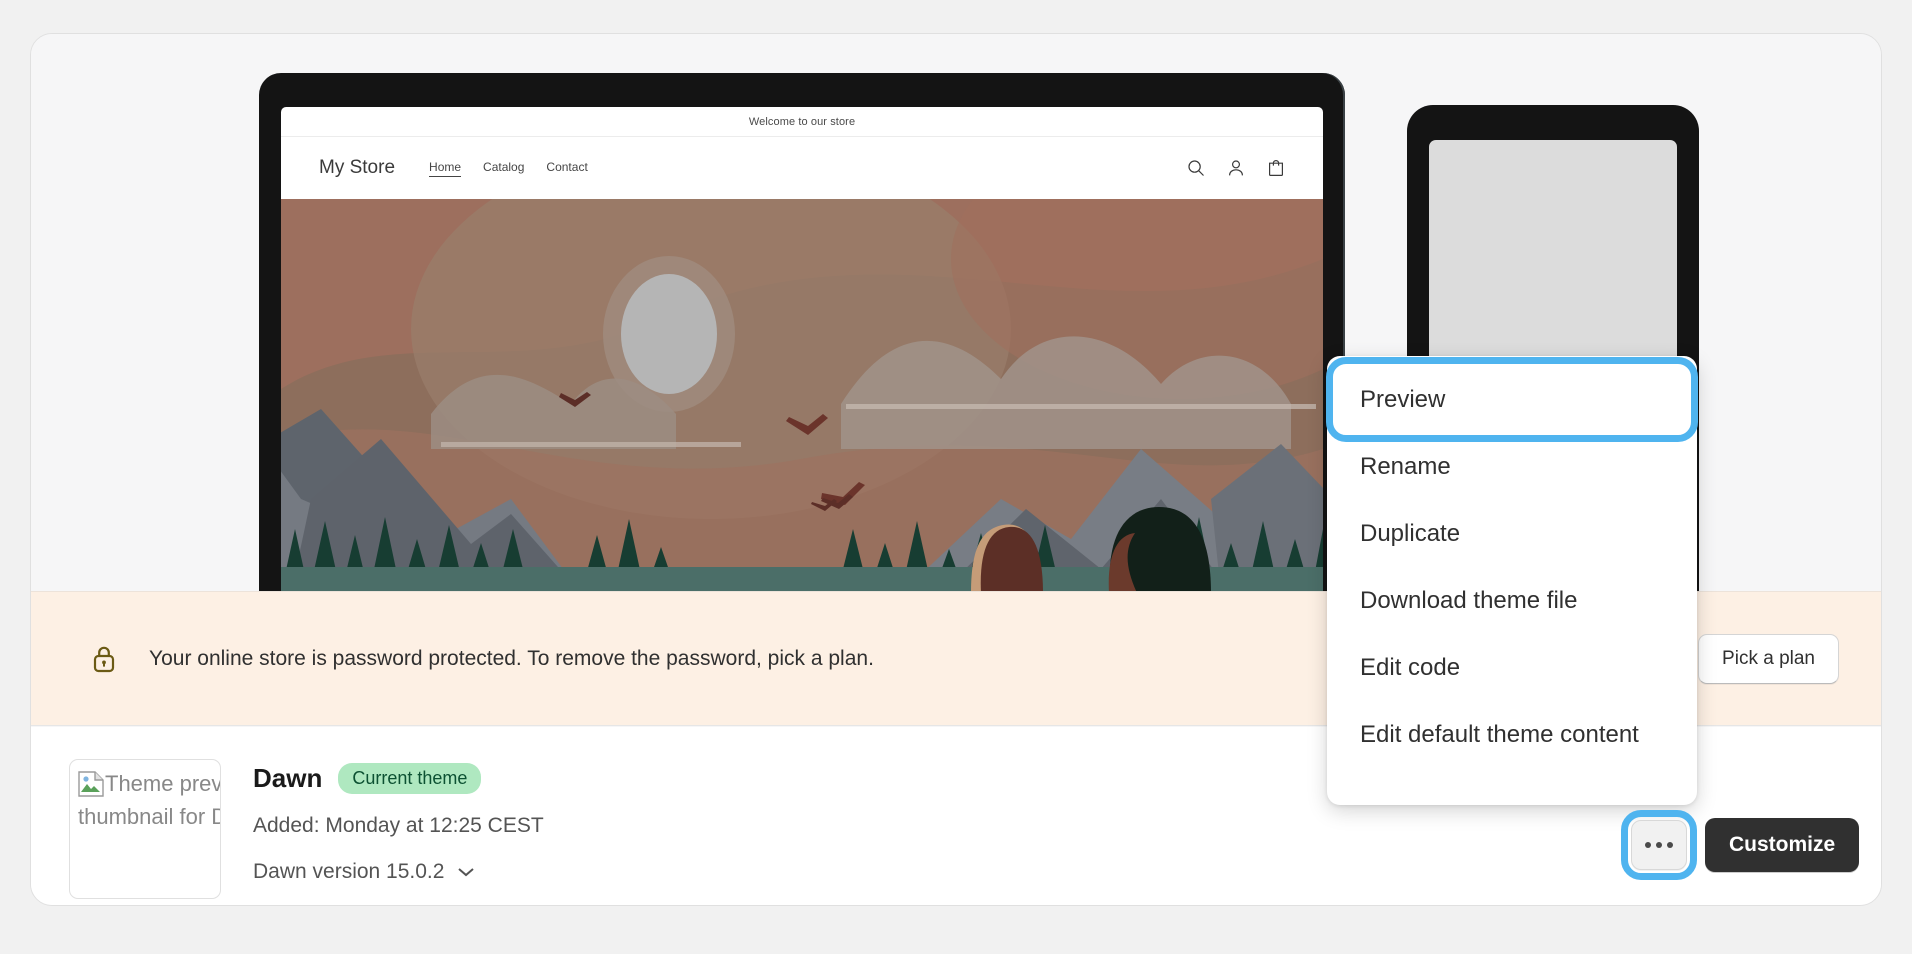  I want to click on theme-version-toggle: Dawn version 15.0.2, so click(398, 872).